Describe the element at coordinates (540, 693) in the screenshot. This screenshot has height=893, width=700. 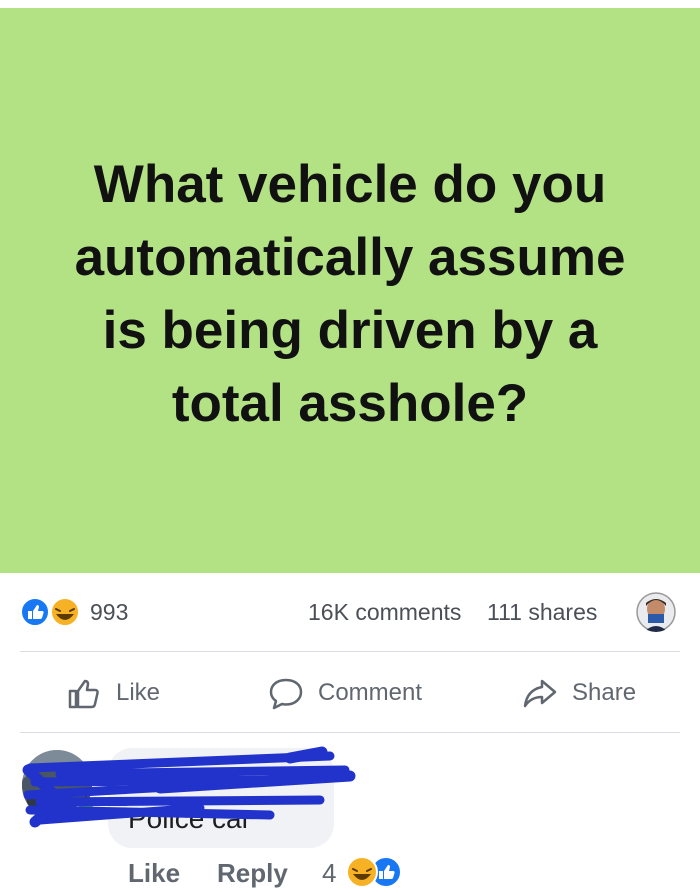
I see `share-arrow-icon` at that location.